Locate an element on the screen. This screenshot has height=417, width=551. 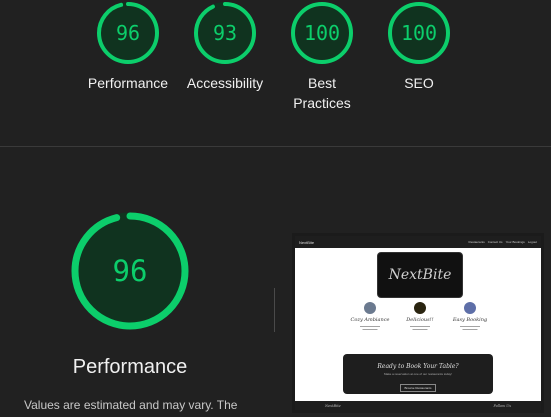
feature-text-placeholder: ▬▬▬▬▬▬▬▬ ▬▬▬▬▬▬ is located at coordinates (470, 328).